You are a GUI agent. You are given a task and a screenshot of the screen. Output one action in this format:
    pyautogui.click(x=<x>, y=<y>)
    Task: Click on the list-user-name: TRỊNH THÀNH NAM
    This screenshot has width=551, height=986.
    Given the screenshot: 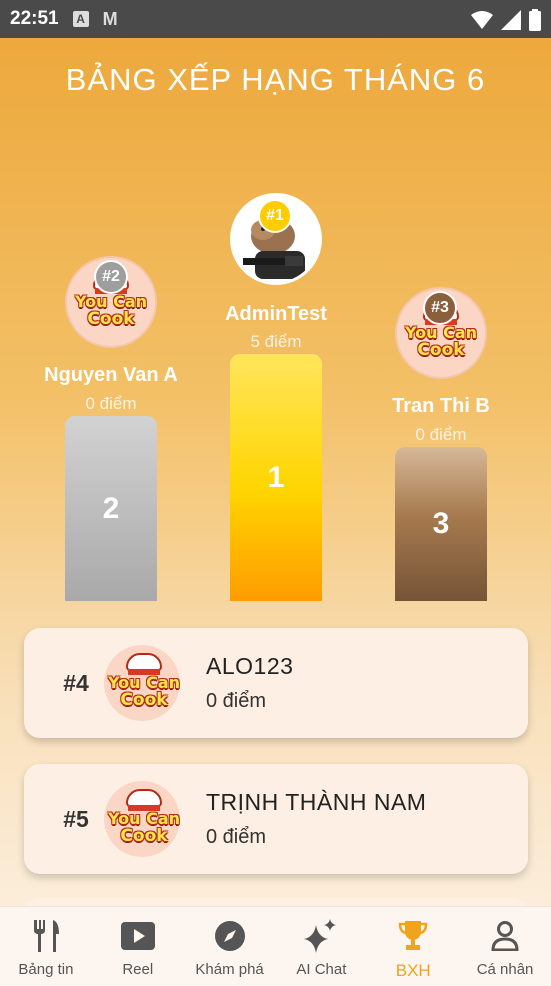 What is the action you would take?
    pyautogui.click(x=316, y=802)
    